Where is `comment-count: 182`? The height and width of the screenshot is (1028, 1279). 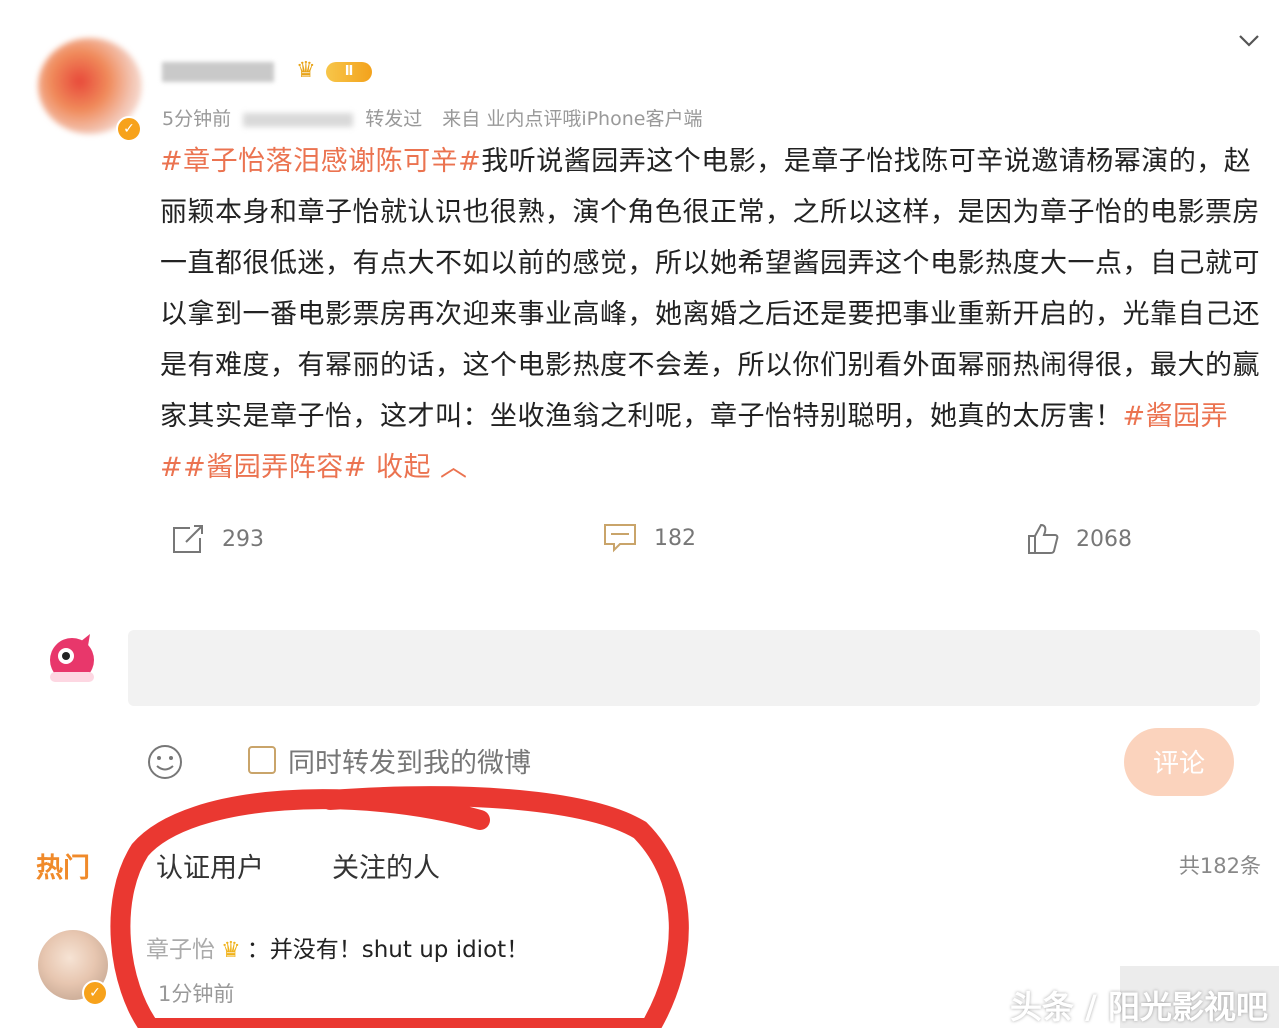
comment-count: 182 is located at coordinates (675, 538).